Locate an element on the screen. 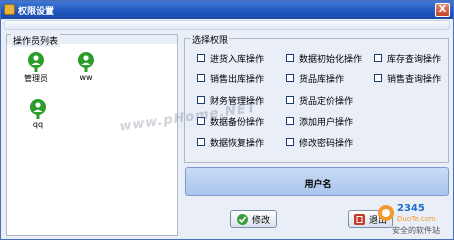  toolbar-strip is located at coordinates (227, 25).